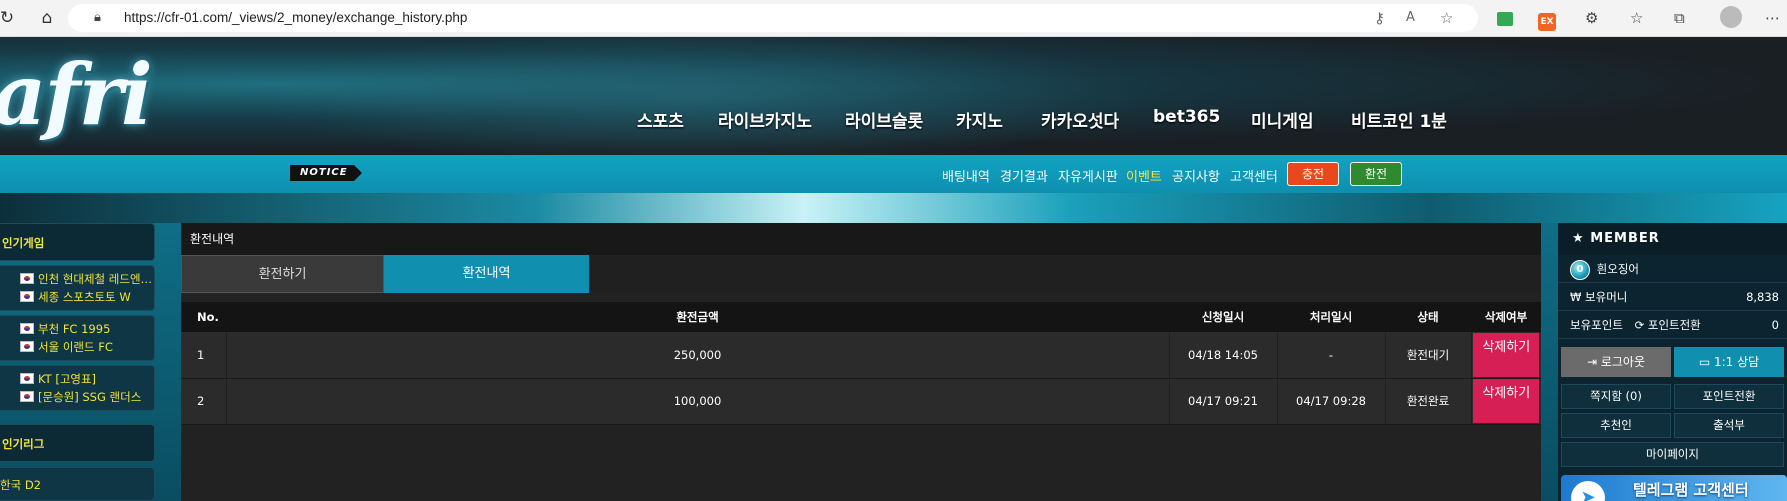 The image size is (1787, 501). I want to click on nav-casino: 카지노, so click(979, 120).